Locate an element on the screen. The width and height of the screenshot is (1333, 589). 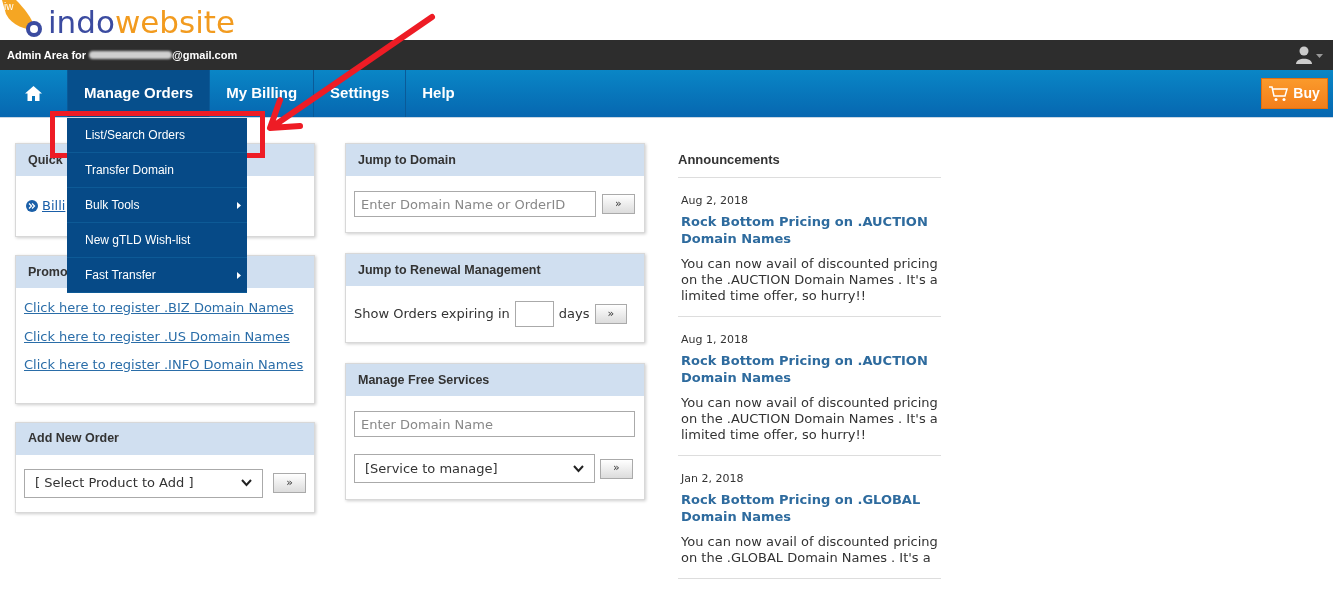
select-dropdown: [Service to manage] is located at coordinates (474, 468).